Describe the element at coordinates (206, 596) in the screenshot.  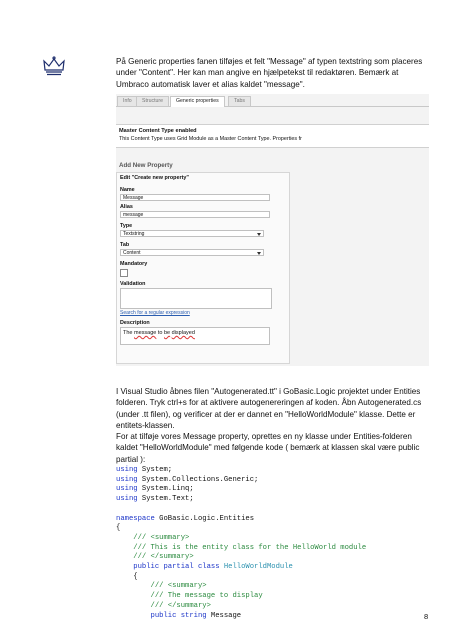
I see `code-comment: /// The message to display` at that location.